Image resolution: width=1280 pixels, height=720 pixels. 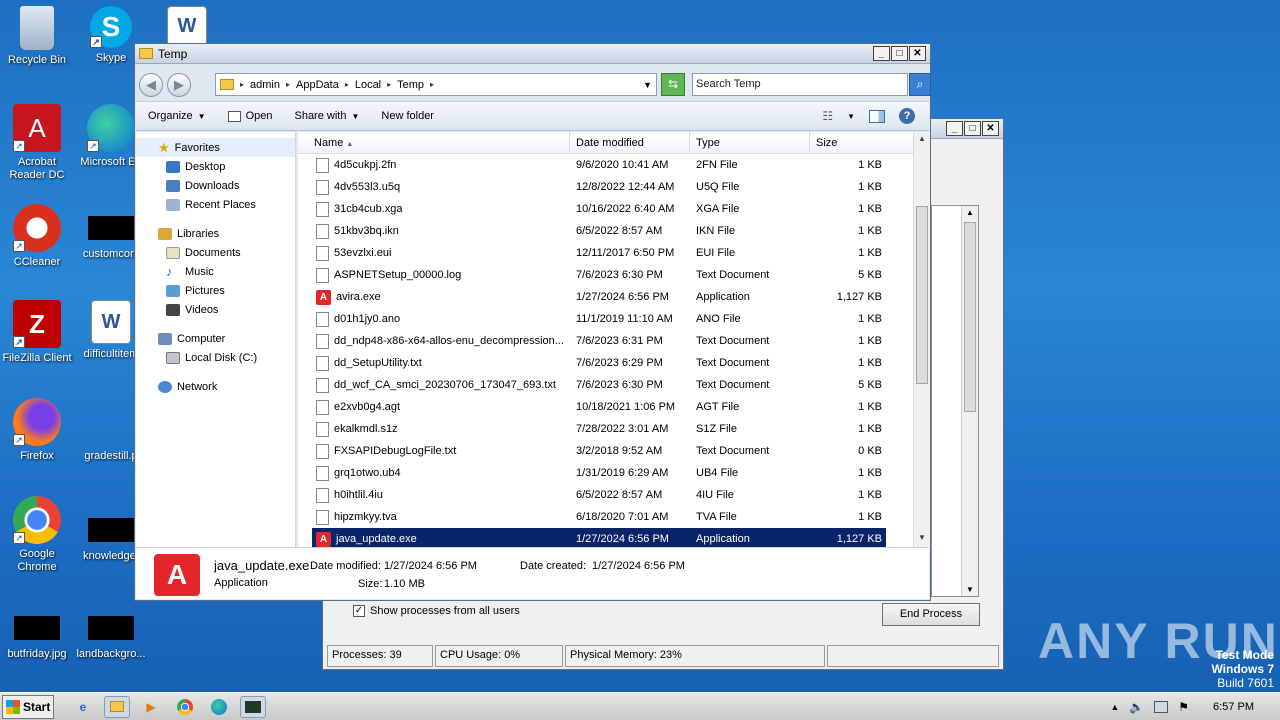 I want to click on ie-icon: e, so click(x=83, y=707).